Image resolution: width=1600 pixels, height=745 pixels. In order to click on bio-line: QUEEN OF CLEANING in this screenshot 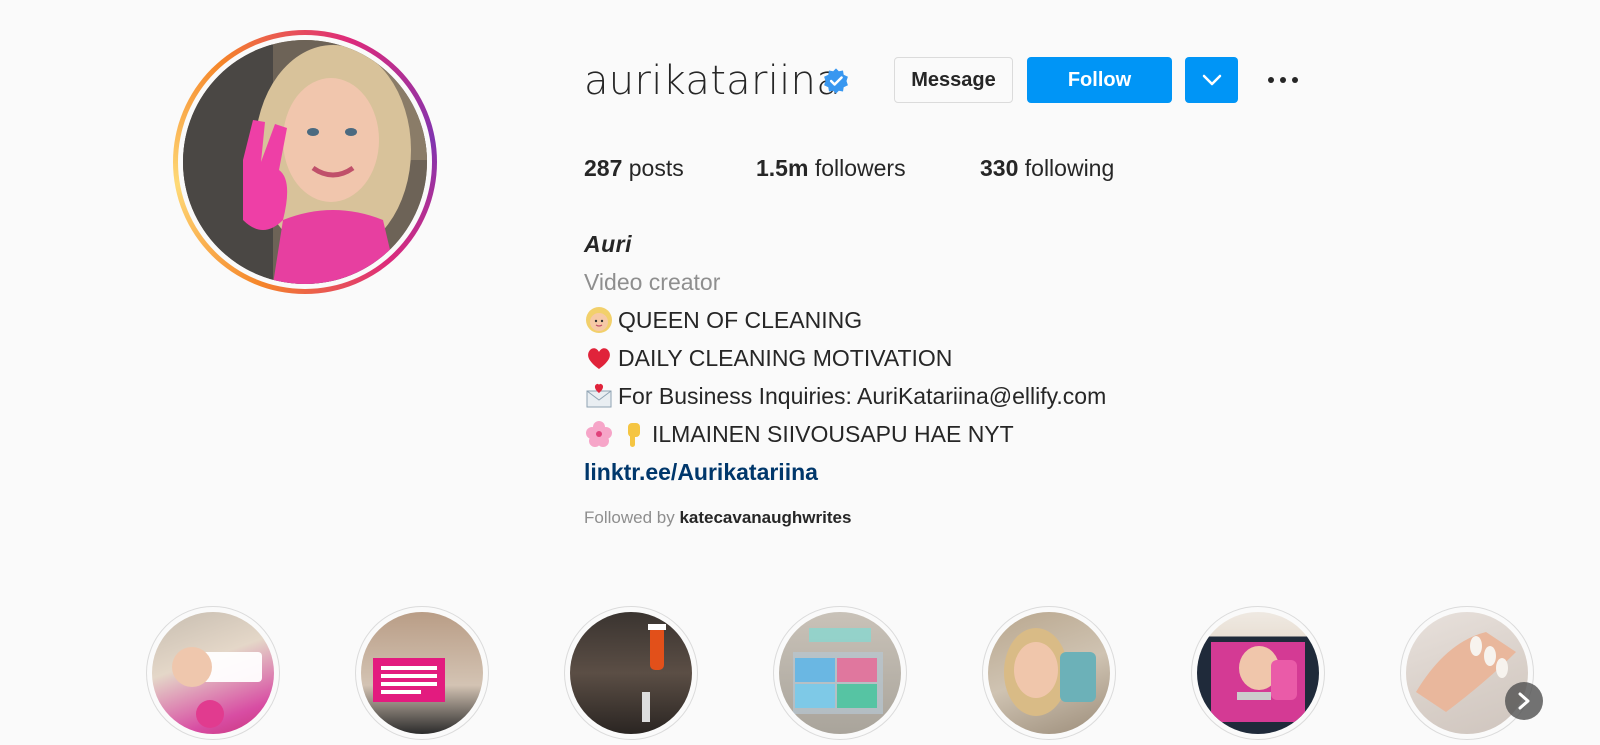, I will do `click(845, 320)`.